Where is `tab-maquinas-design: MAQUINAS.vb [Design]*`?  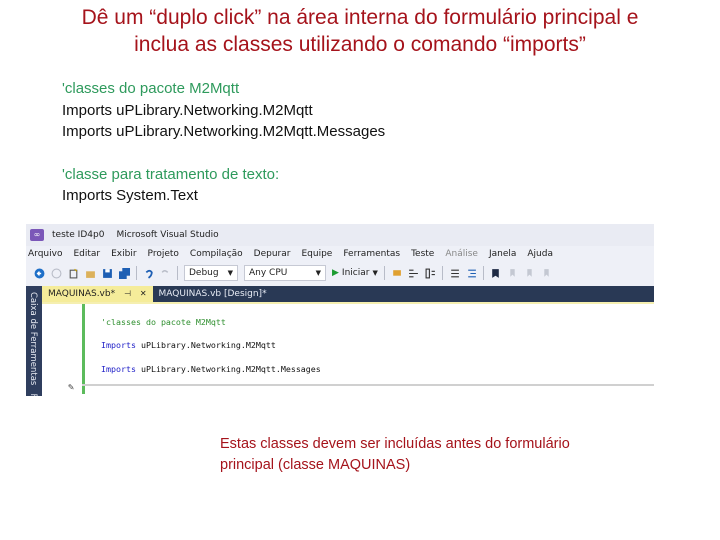 tab-maquinas-design: MAQUINAS.vb [Design]* is located at coordinates (213, 294).